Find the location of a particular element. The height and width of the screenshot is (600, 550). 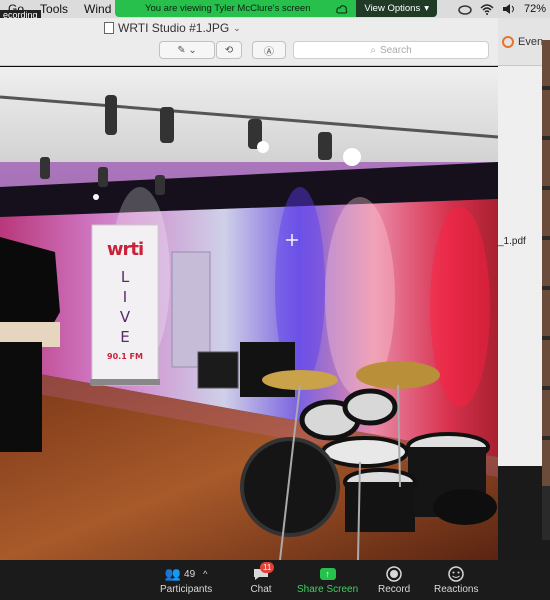

reactions-icon is located at coordinates (456, 574).